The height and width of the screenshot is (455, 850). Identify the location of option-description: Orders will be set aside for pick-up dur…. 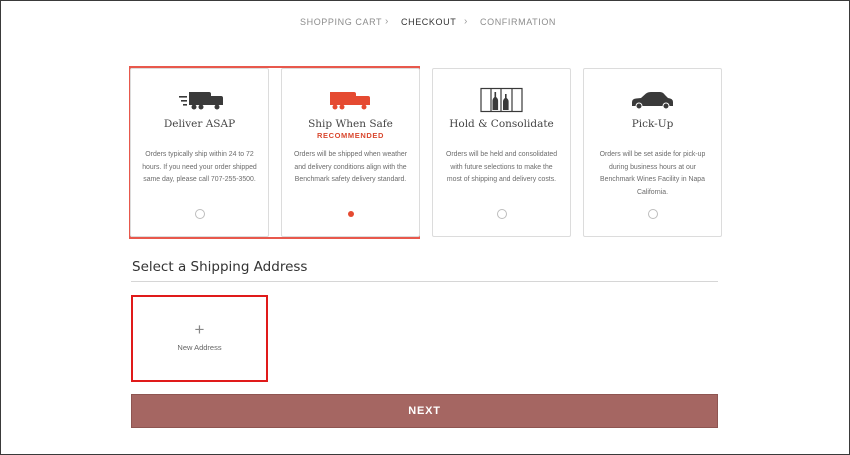
(652, 173).